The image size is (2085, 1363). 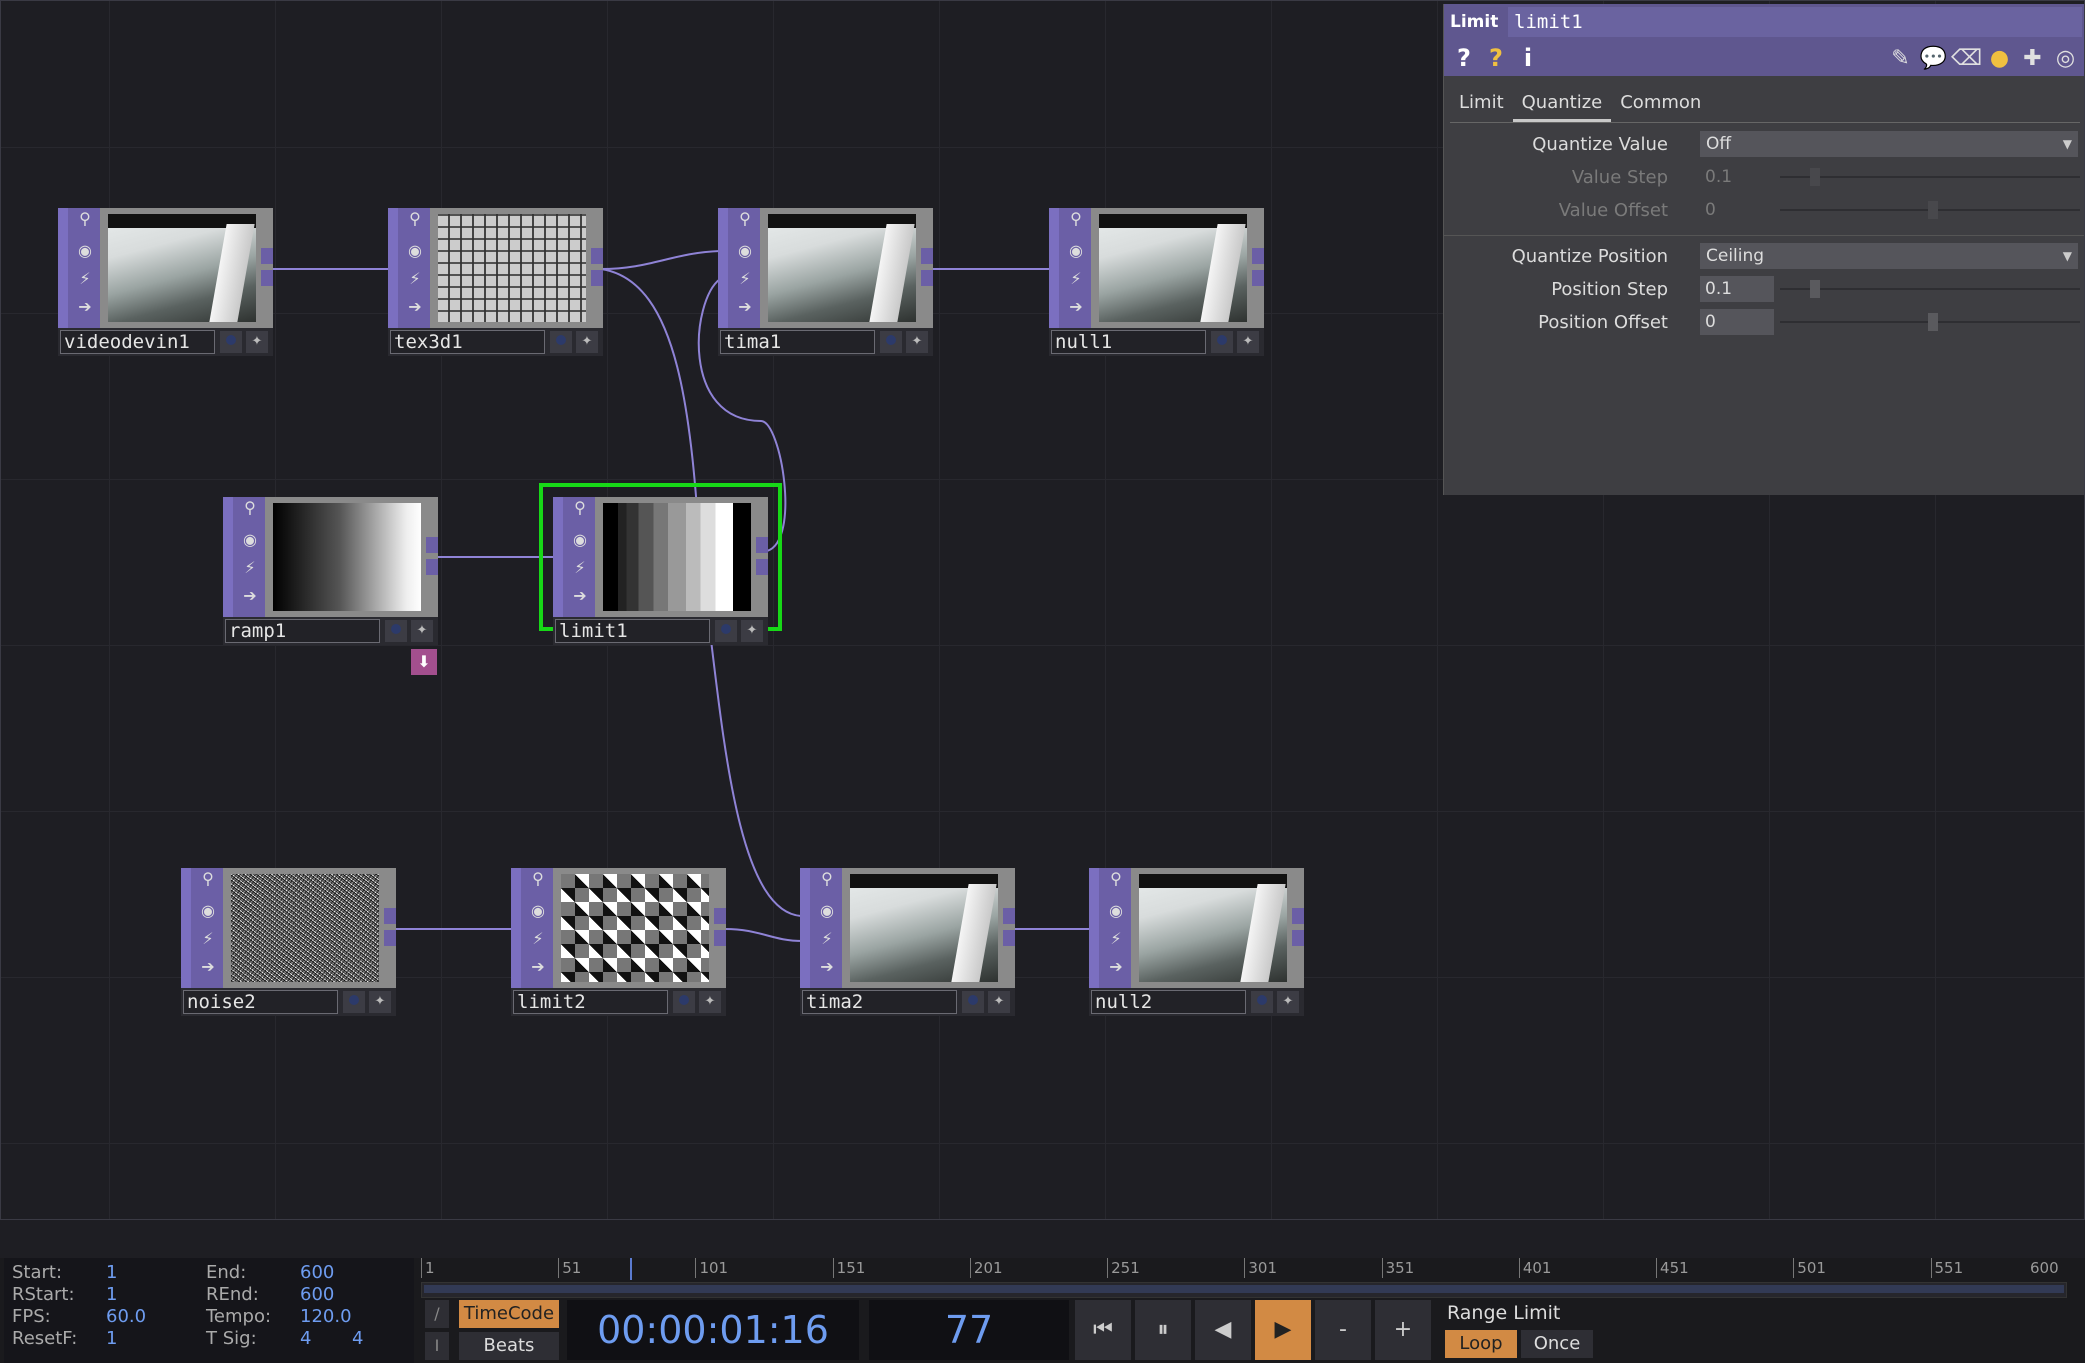 What do you see at coordinates (305, 1338) in the screenshot?
I see `tsig-numerator: 4` at bounding box center [305, 1338].